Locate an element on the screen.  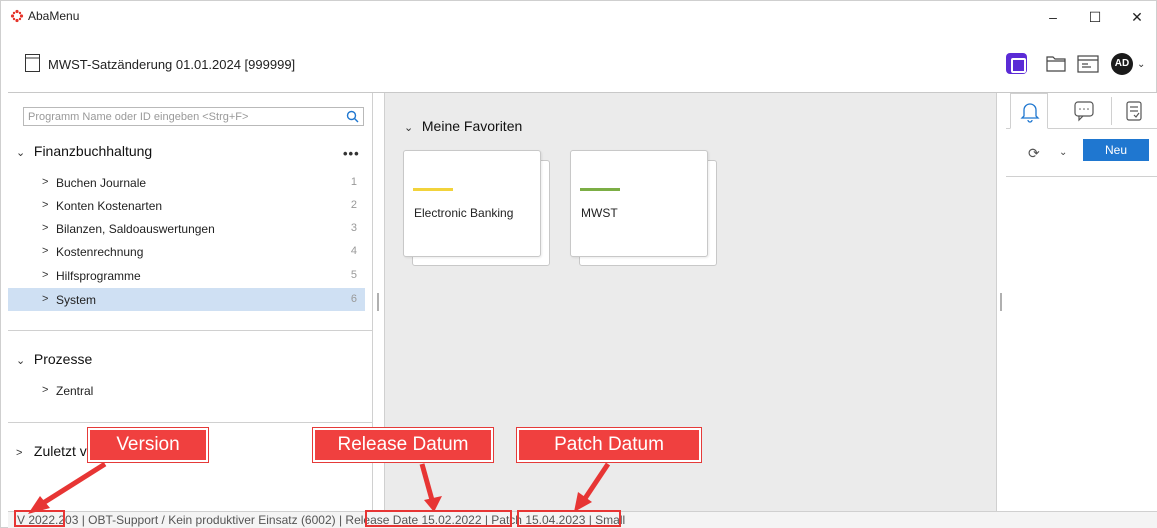
section-label: Prozesse is located at coordinates (63, 359).